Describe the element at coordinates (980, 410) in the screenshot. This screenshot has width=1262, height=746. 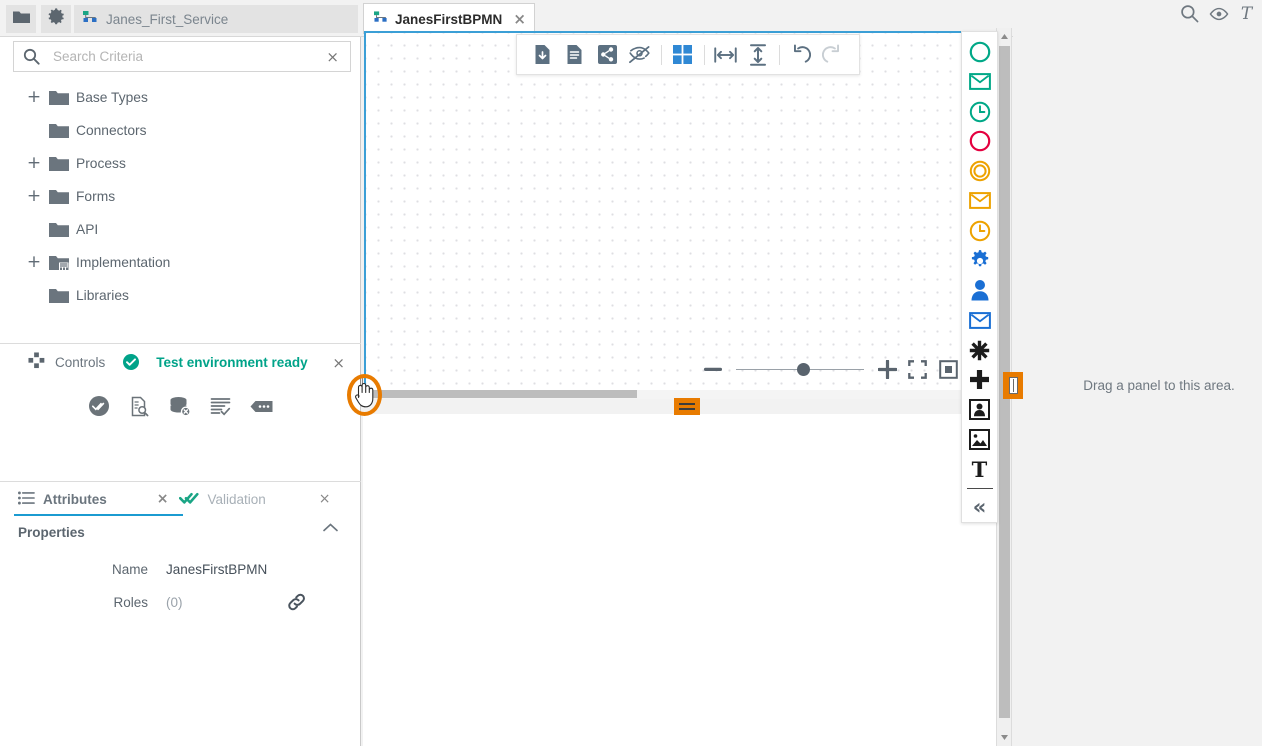
I see `palette-pool-icon` at that location.